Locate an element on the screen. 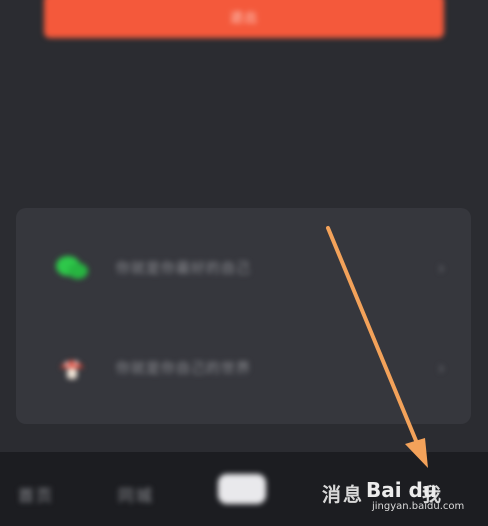  tab-home: 首页 is located at coordinates (36, 494).